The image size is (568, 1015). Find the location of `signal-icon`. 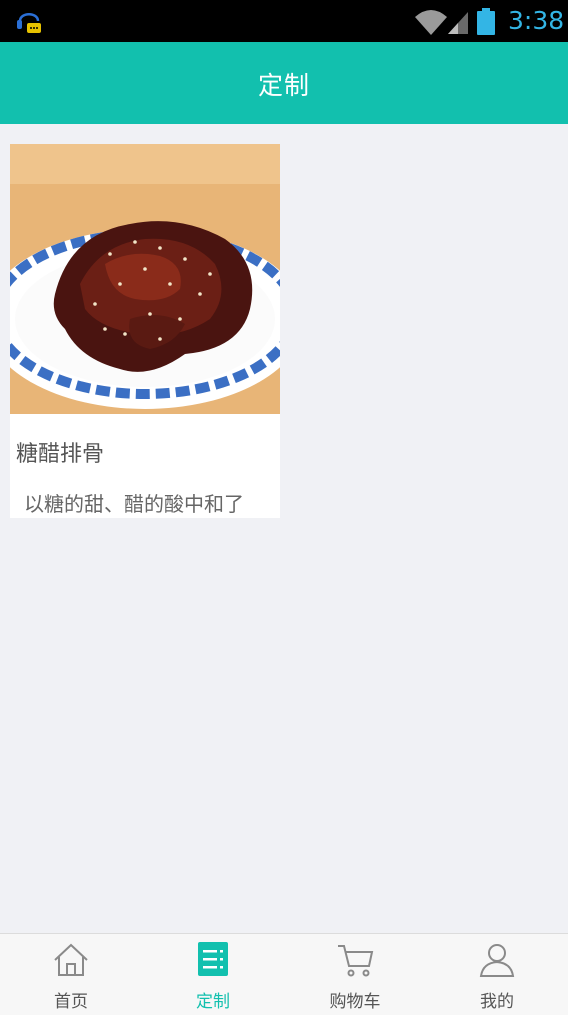

signal-icon is located at coordinates (458, 23).